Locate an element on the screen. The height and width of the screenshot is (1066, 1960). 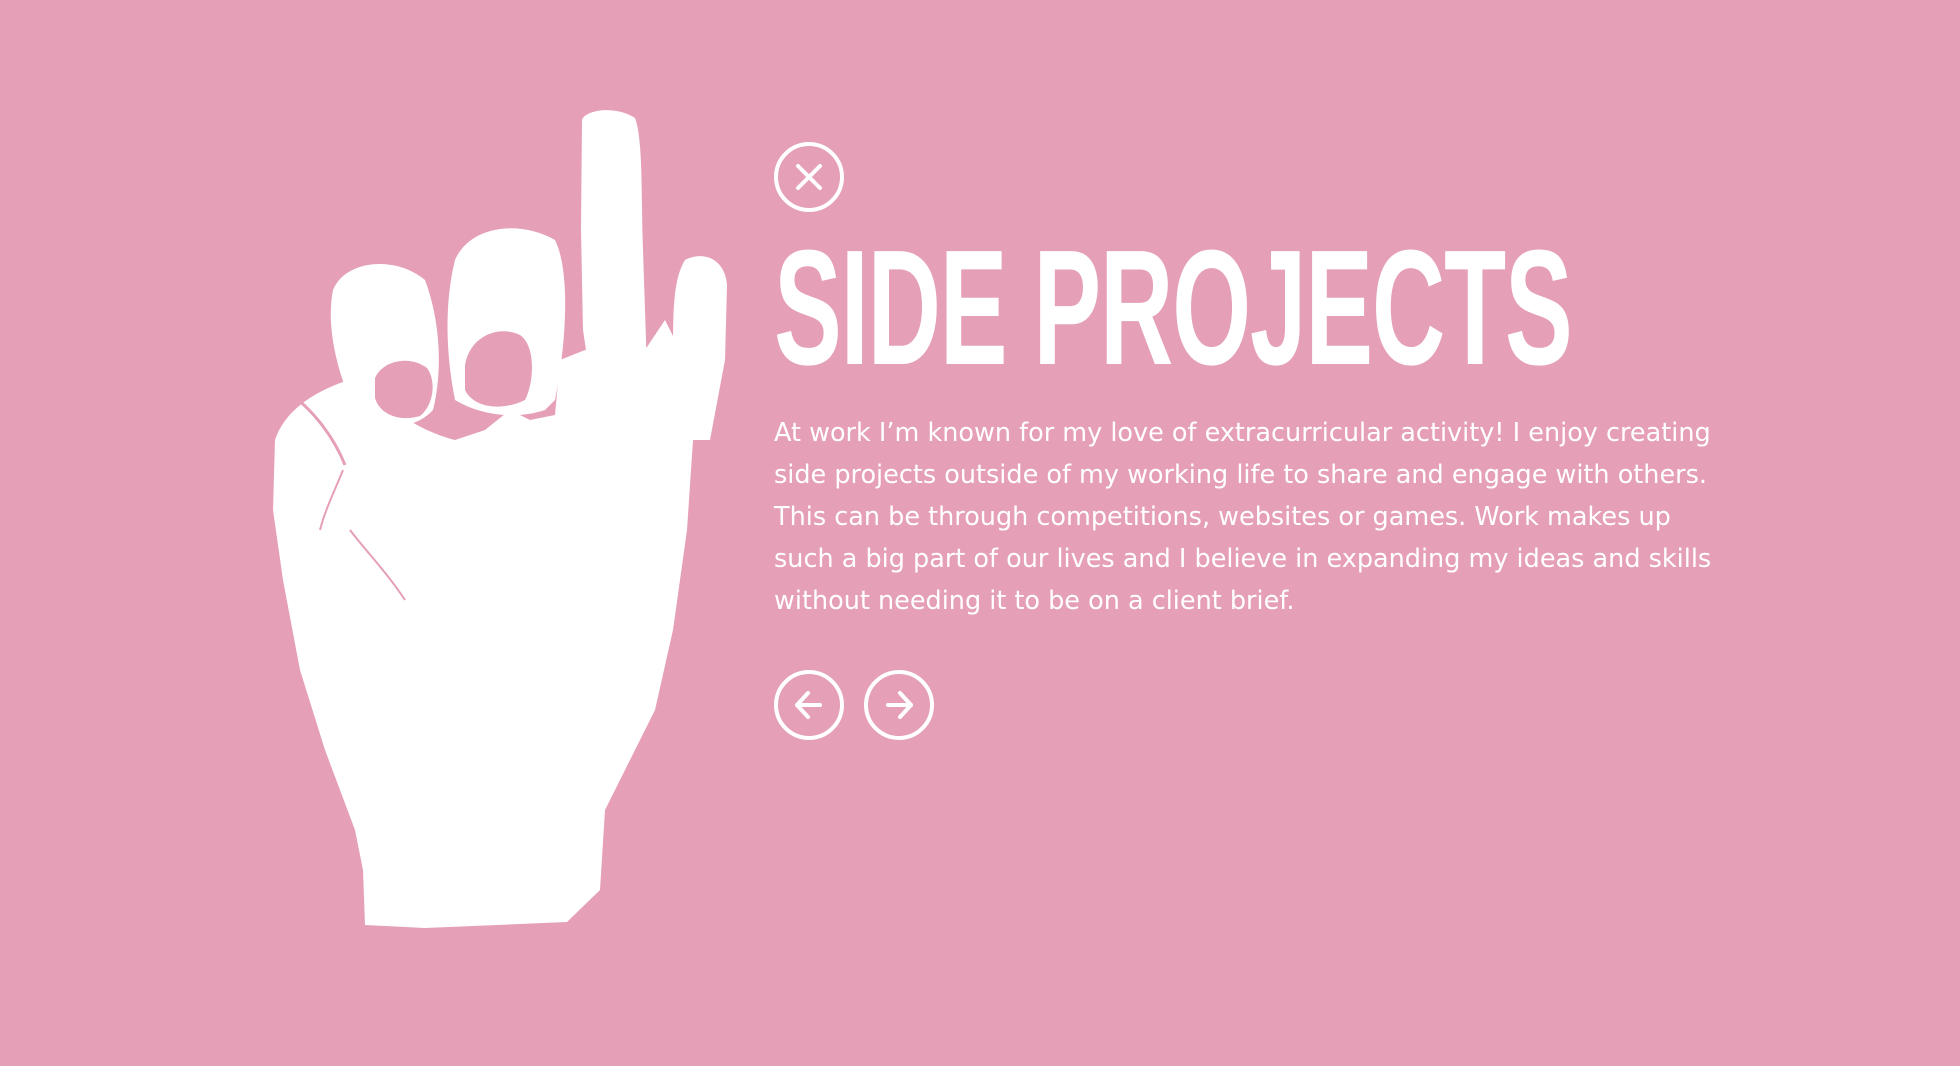
close-icon is located at coordinates (809, 177).